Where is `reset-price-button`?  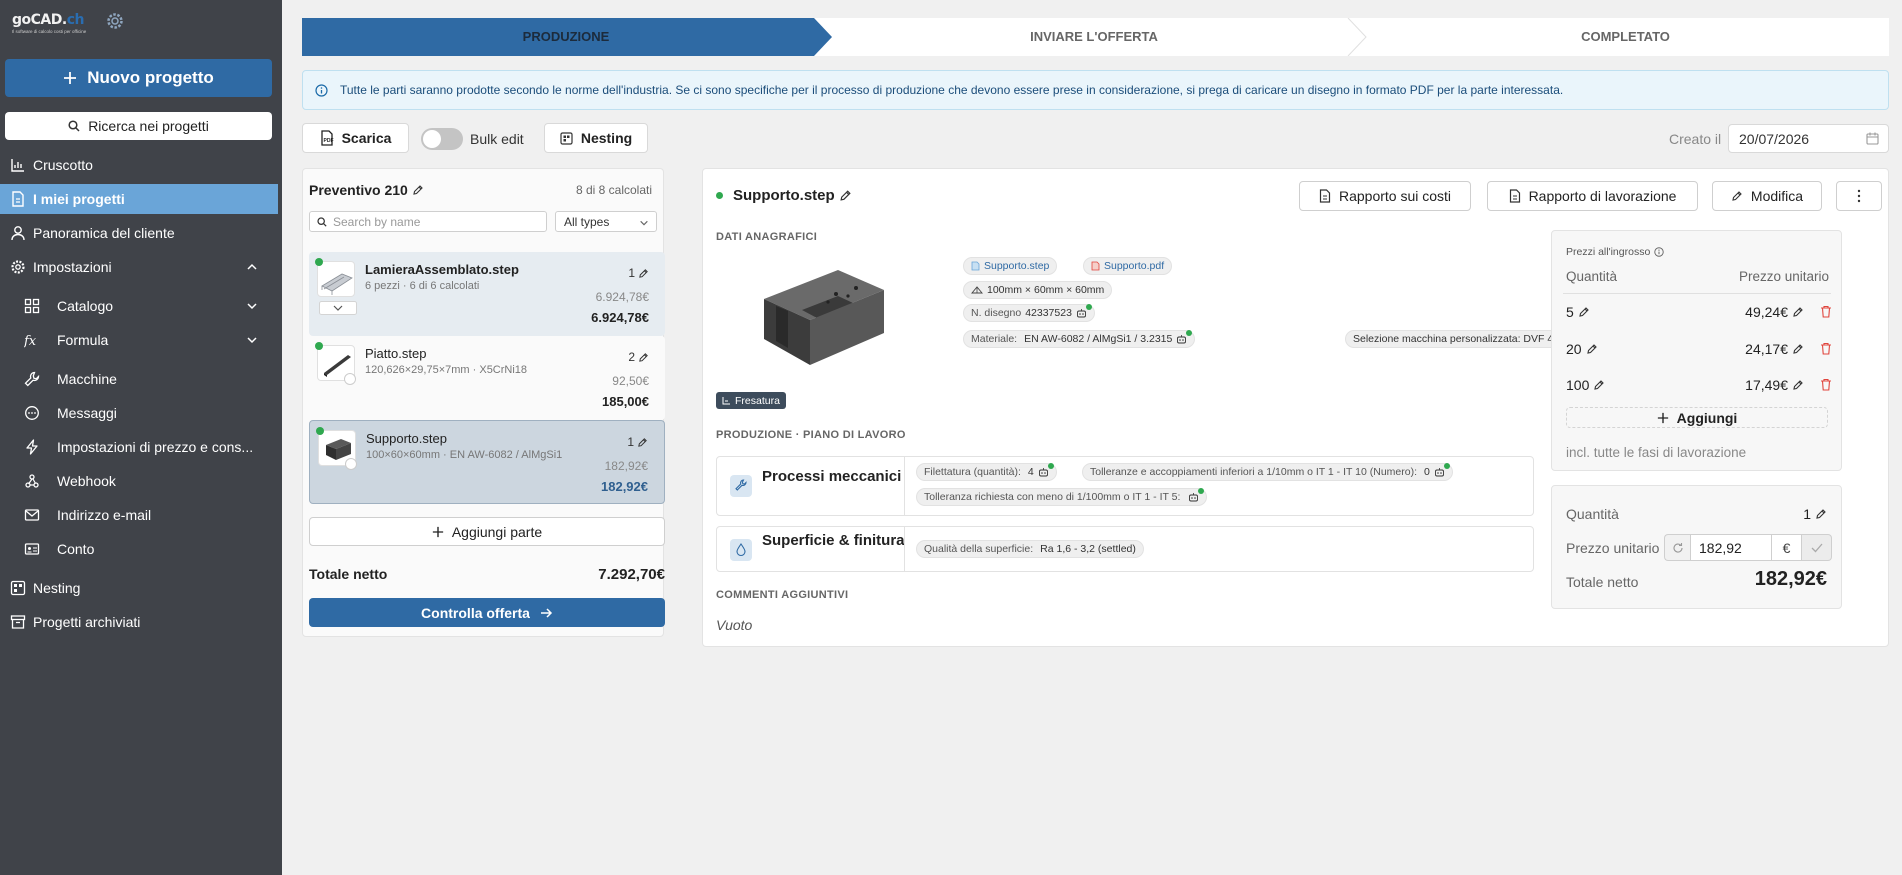
reset-price-button is located at coordinates (1677, 547).